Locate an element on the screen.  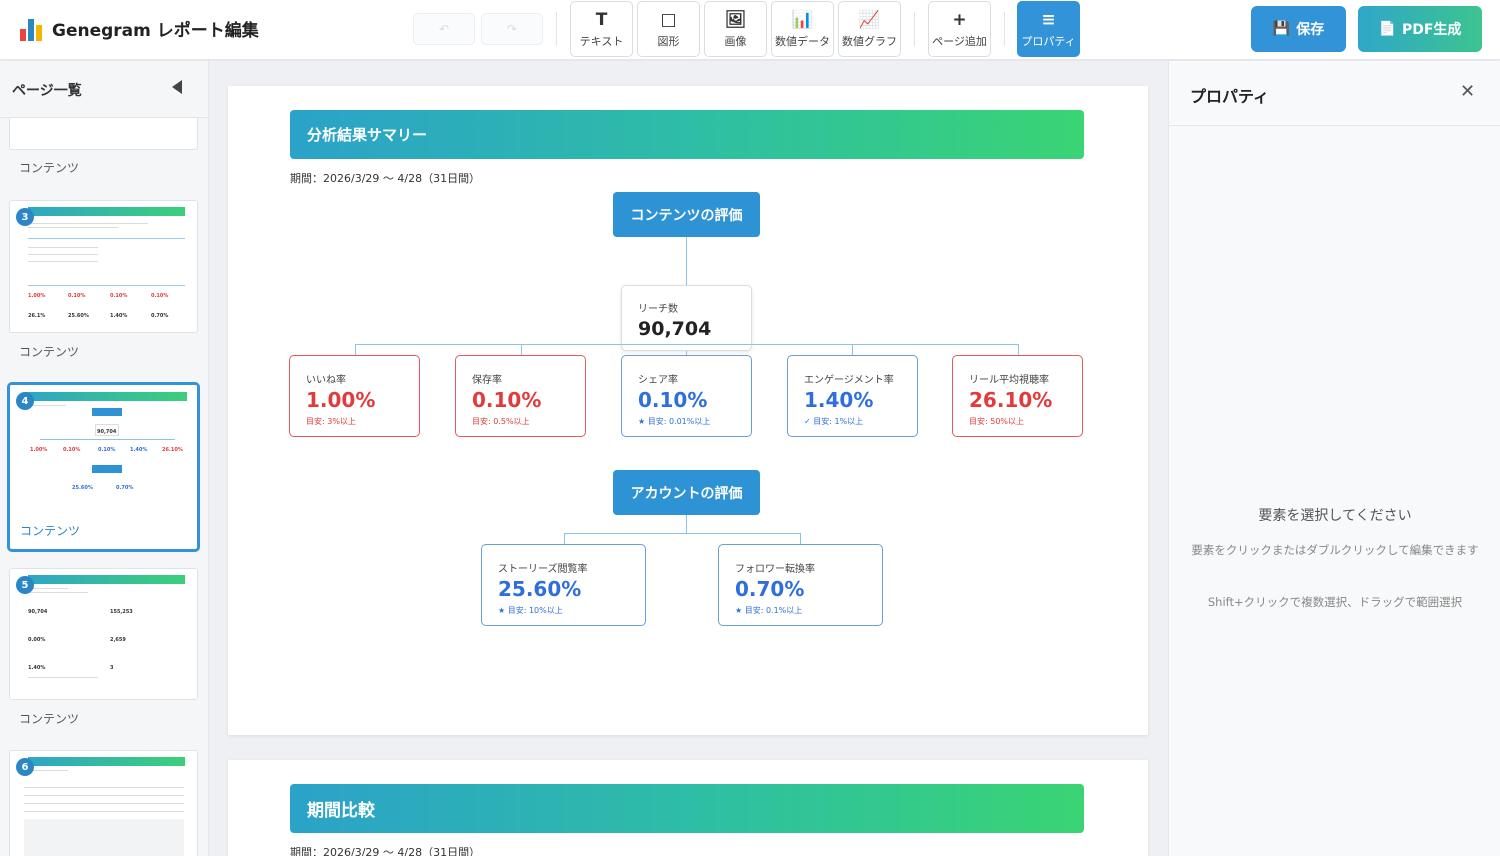
metric-note: 目安: 50%以上 is located at coordinates (997, 421).